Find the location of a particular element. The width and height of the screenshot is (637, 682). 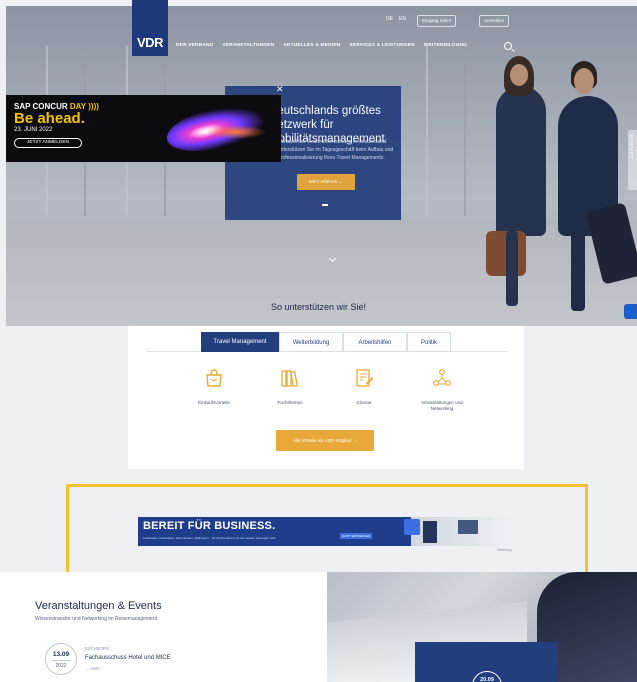

support-section-title: So unterstützen wir Sie! is located at coordinates (318, 307).